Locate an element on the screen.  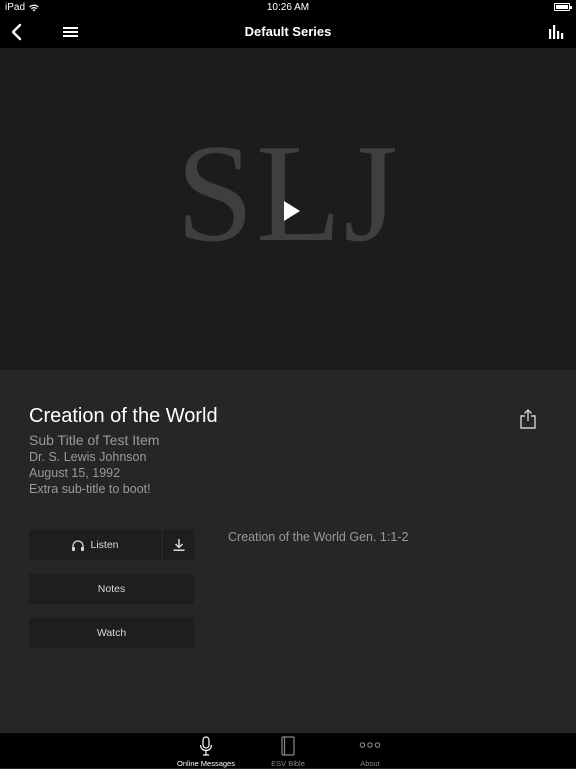
headphones-icon is located at coordinates (78, 545).